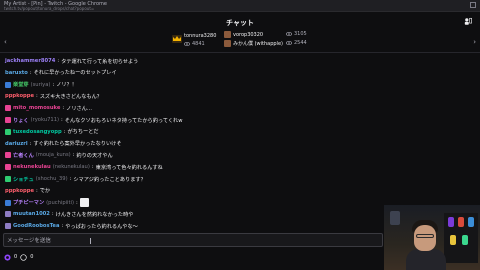 Image resolution: width=480 pixels, height=270 pixels. I want to click on chat-text: でか, so click(45, 191).